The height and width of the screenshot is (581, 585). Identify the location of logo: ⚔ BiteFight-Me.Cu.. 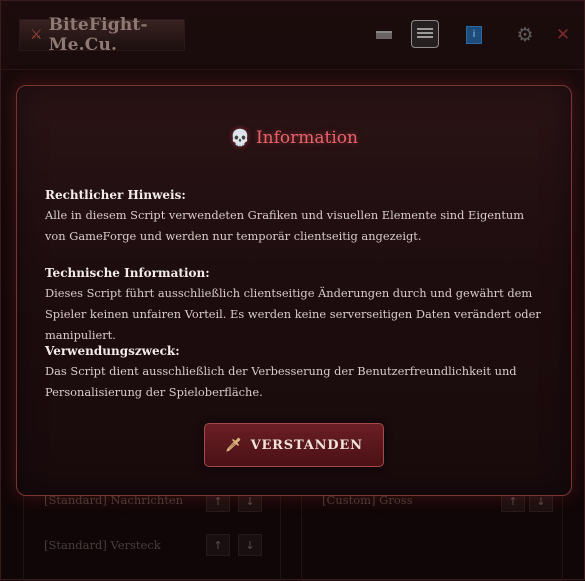
(102, 35).